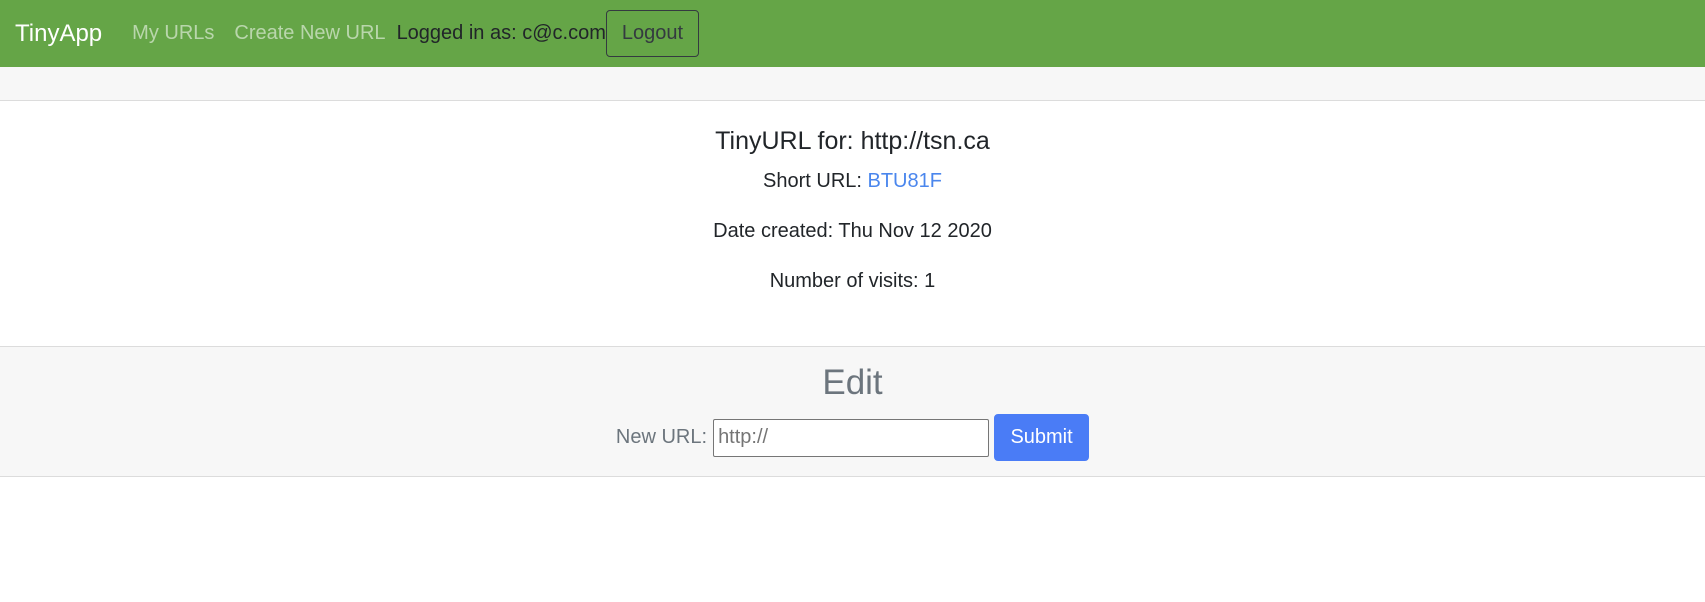 The image size is (1705, 602). What do you see at coordinates (852, 382) in the screenshot?
I see `edit-title: Edit` at bounding box center [852, 382].